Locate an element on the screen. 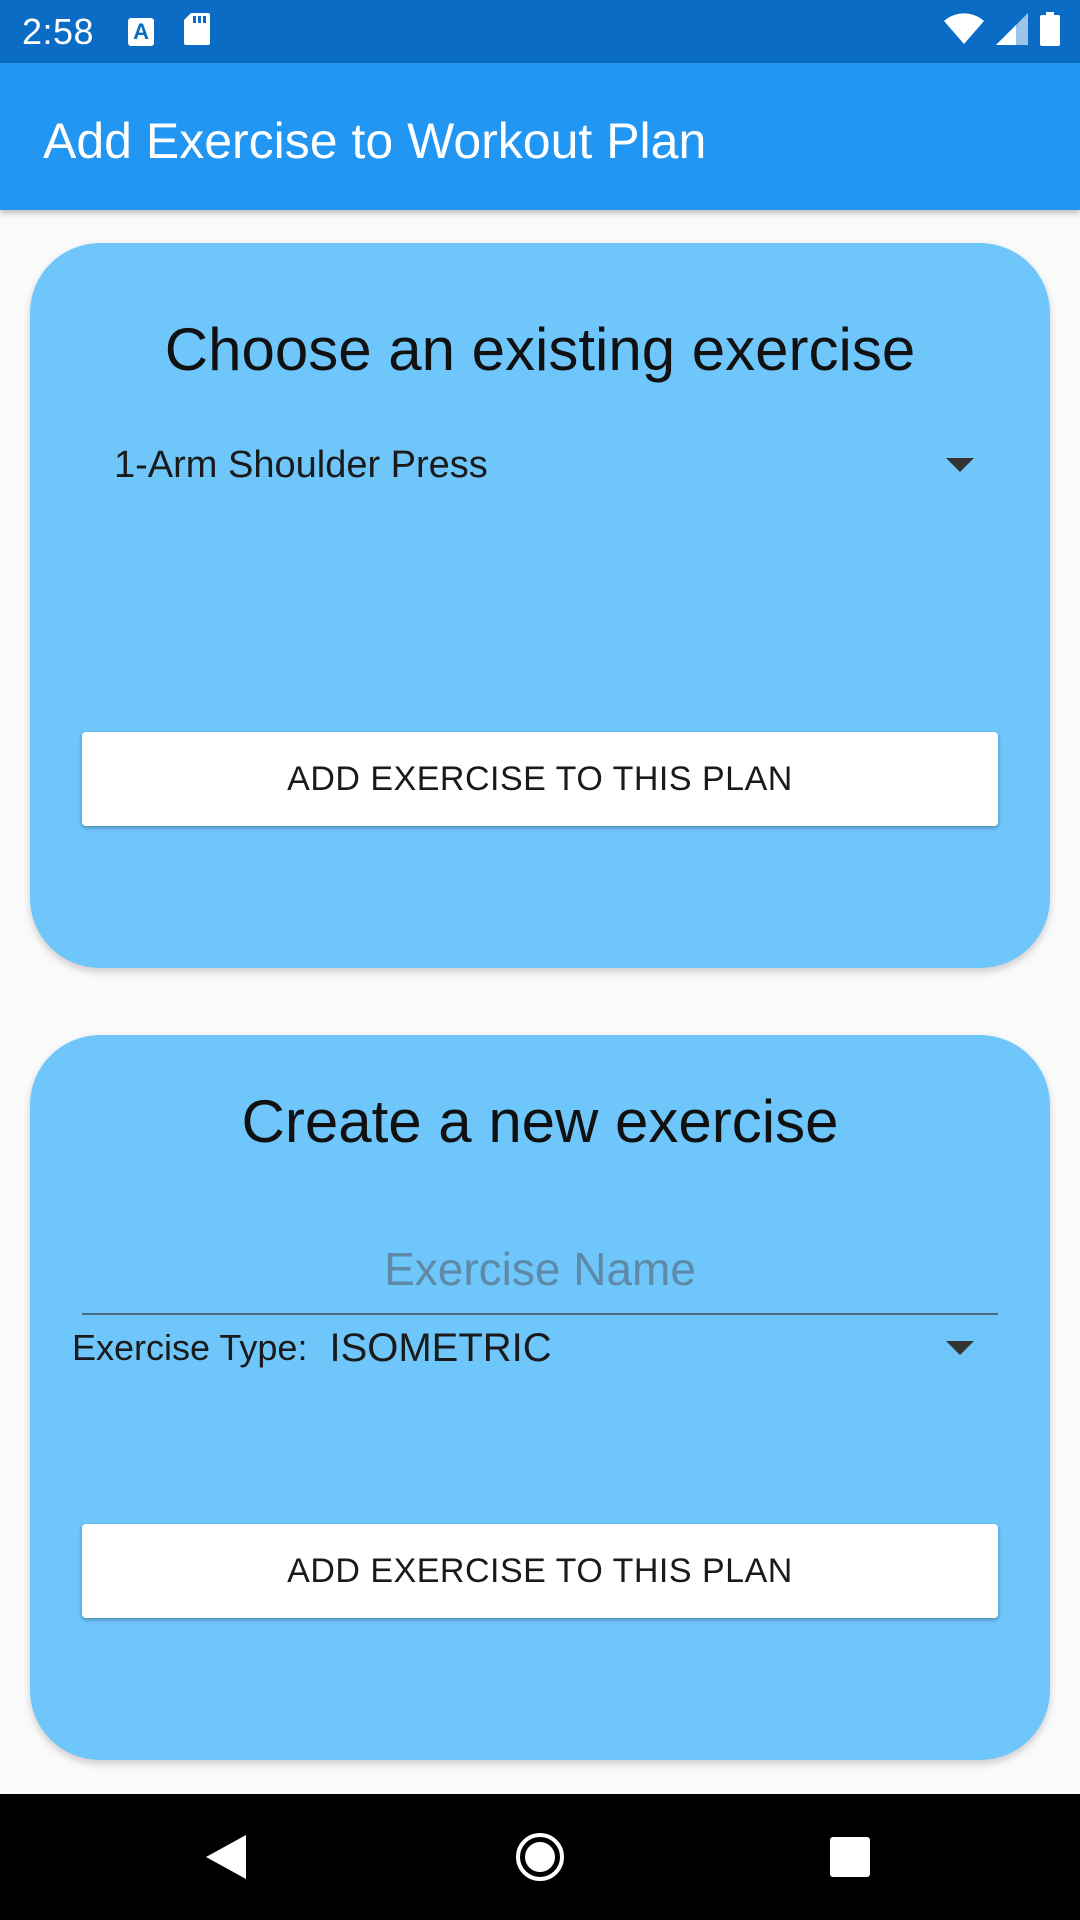 This screenshot has height=1920, width=1080. recents-icon is located at coordinates (850, 1857).